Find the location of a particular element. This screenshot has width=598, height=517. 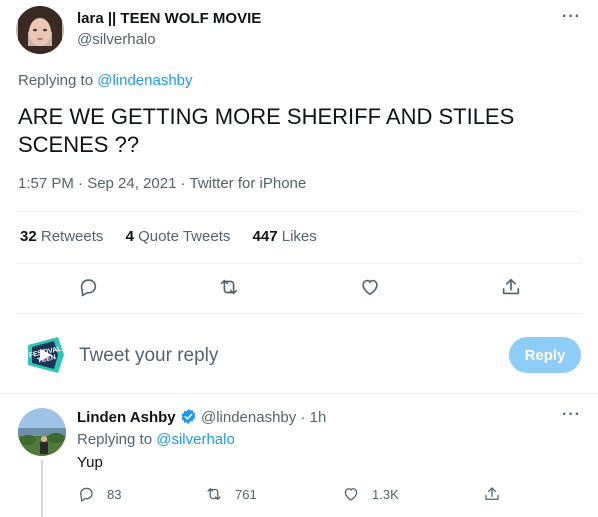

reply-text: Yup is located at coordinates (90, 462).